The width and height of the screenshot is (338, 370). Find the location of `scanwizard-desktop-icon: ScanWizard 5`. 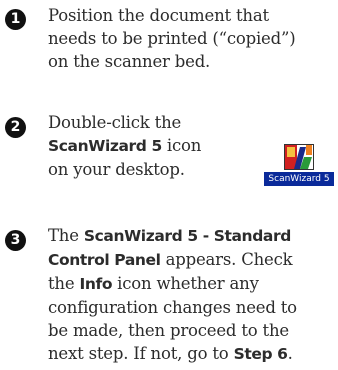

scanwizard-desktop-icon: ScanWizard 5 is located at coordinates (299, 165).